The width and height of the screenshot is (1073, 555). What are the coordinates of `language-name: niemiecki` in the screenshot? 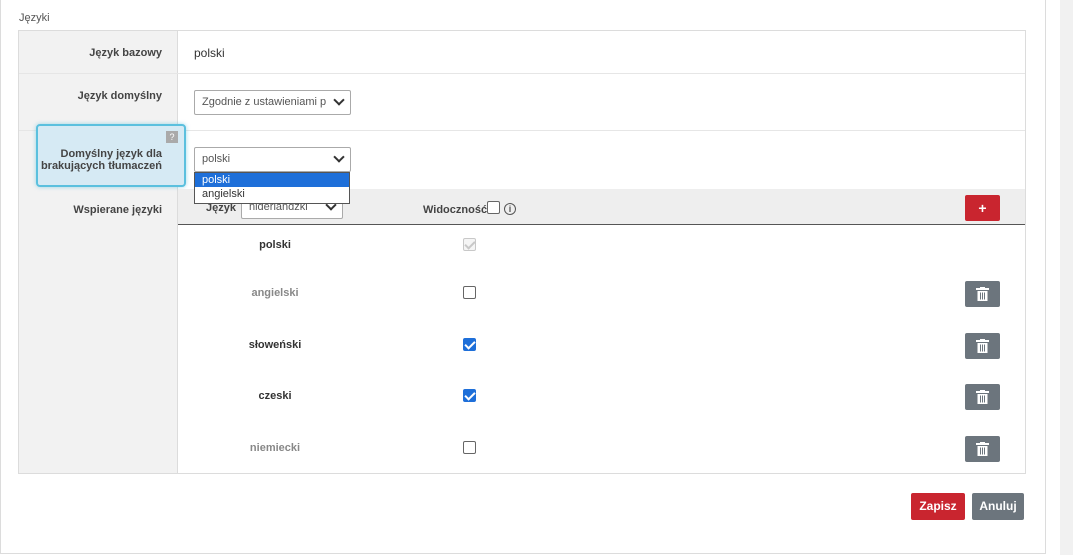 It's located at (275, 448).